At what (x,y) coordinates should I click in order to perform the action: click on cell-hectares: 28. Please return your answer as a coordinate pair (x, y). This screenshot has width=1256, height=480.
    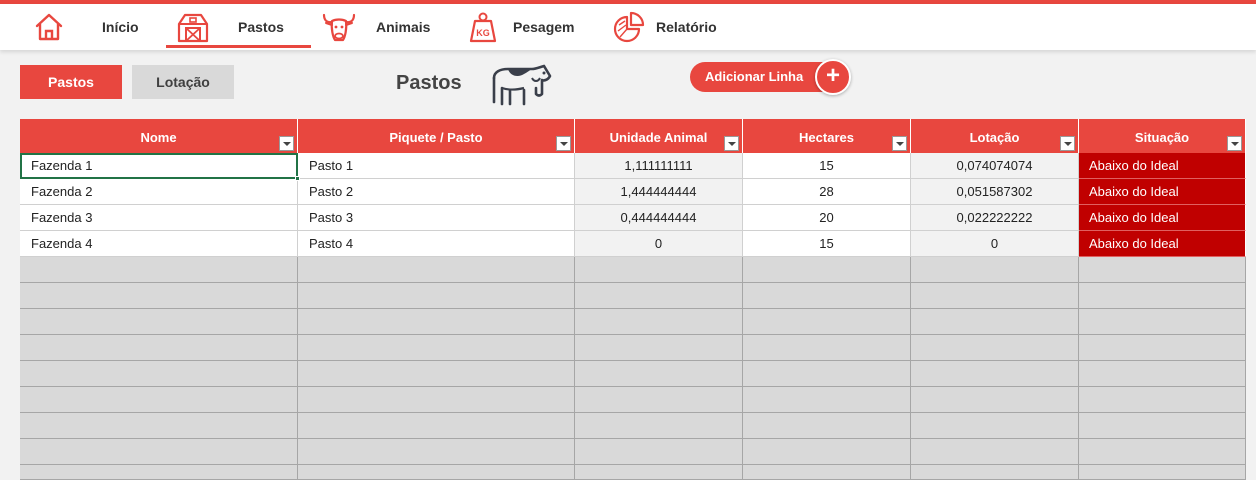
    Looking at the image, I should click on (827, 192).